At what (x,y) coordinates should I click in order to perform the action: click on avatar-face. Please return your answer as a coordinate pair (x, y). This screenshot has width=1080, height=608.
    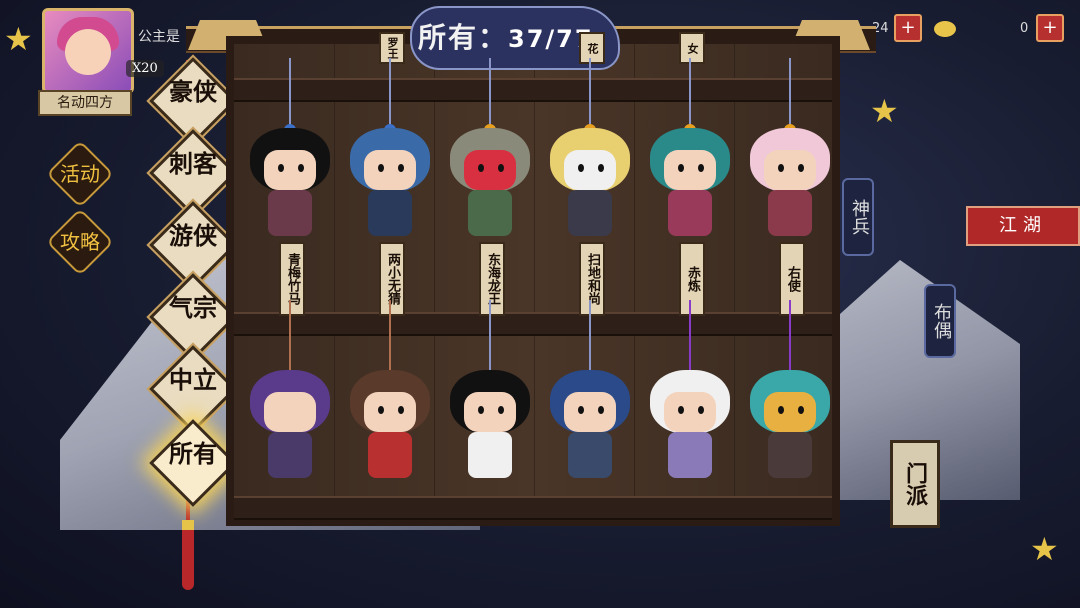
    Looking at the image, I should click on (88, 52).